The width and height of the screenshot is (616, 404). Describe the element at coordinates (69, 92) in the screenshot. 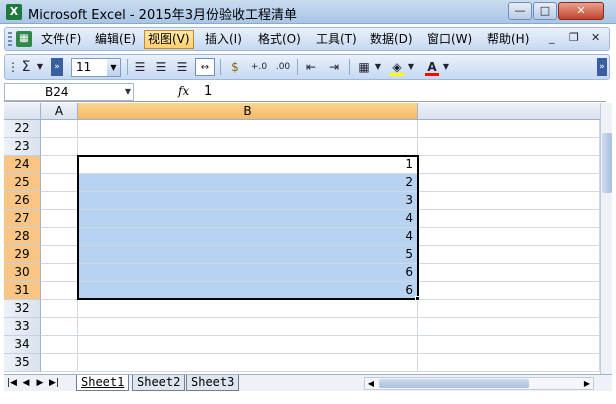

I see `name-box: B24 ▼` at that location.